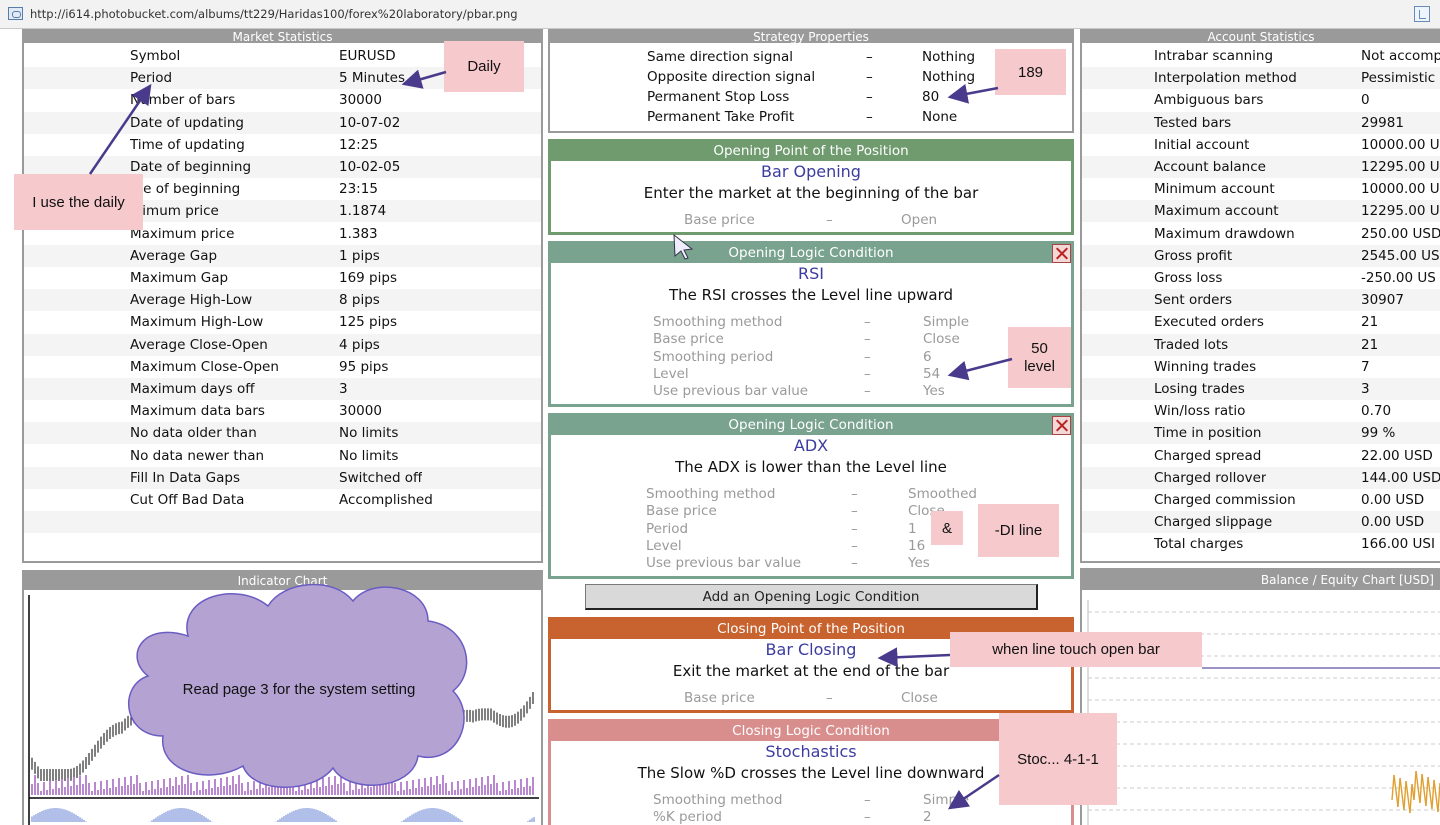  Describe the element at coordinates (1191, 344) in the screenshot. I see `stat-label: Traded lots` at that location.